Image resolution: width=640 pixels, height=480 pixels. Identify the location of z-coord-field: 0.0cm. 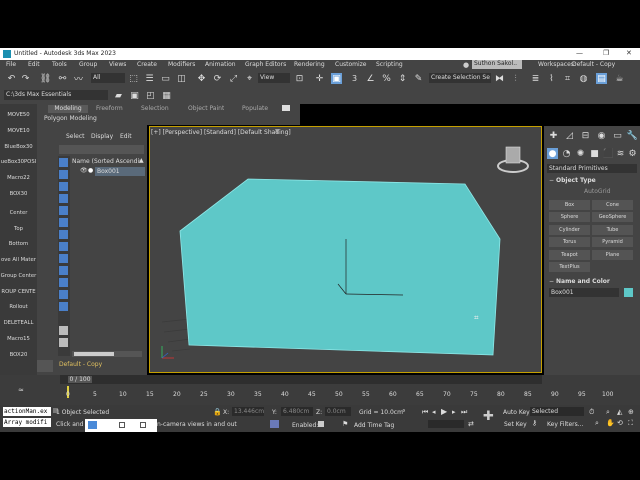
(338, 411).